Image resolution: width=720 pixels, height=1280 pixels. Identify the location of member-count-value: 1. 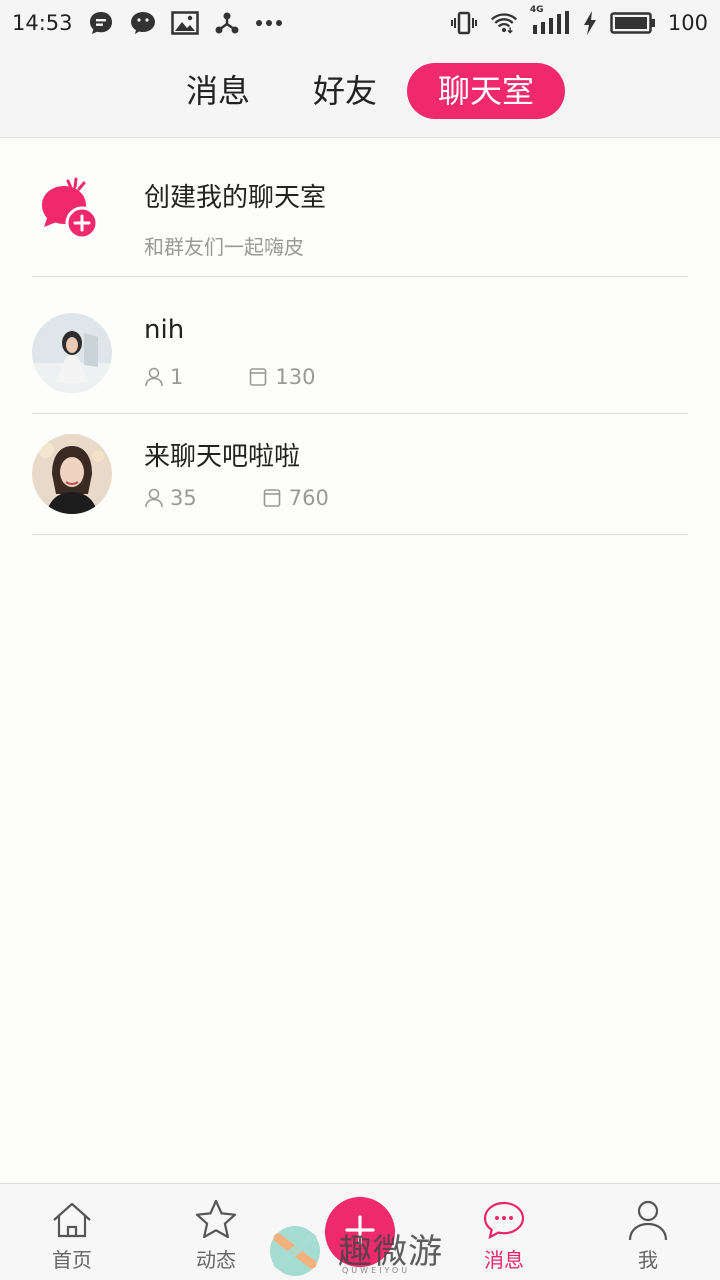
(177, 377).